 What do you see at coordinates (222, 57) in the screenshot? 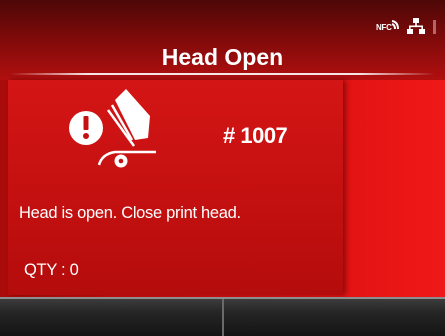
I see `page-title: Head Open` at bounding box center [222, 57].